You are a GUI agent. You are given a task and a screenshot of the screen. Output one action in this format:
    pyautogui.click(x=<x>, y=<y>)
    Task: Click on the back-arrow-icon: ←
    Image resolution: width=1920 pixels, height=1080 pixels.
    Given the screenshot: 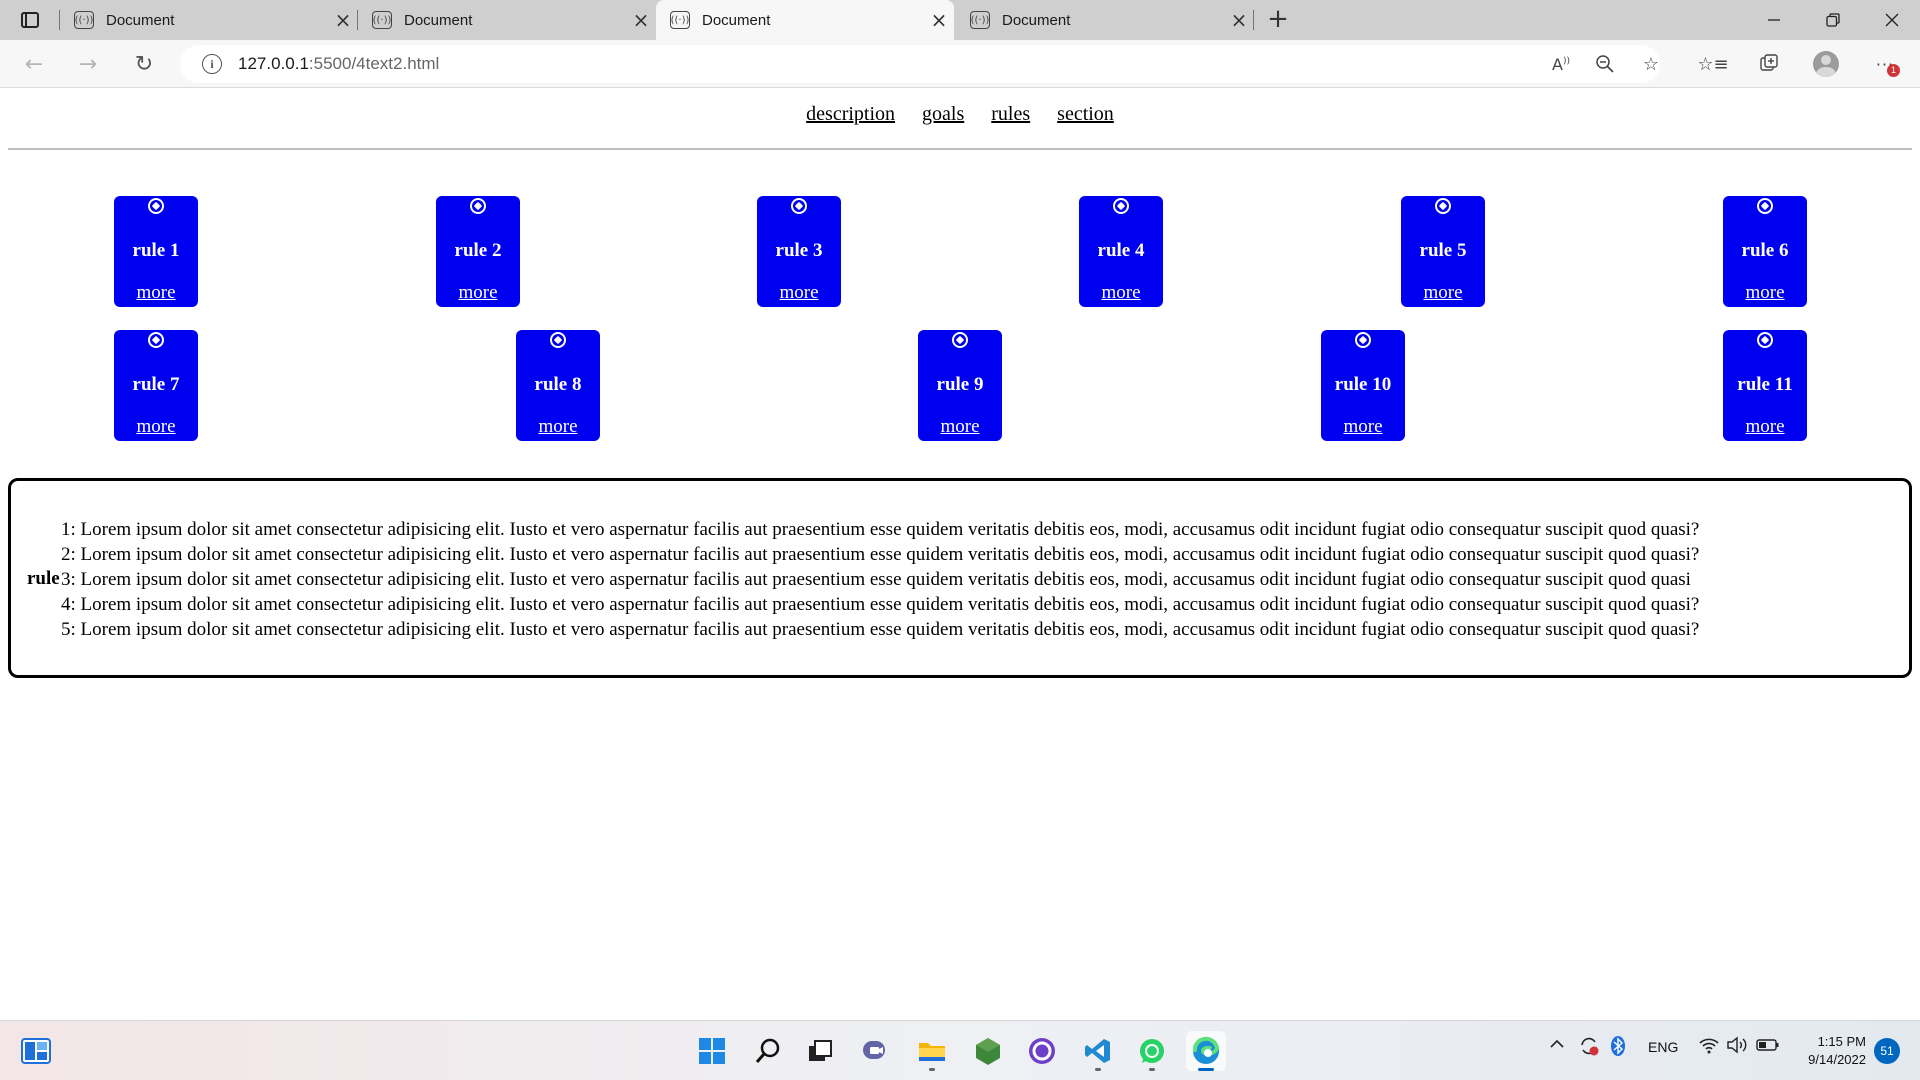 What is the action you would take?
    pyautogui.click(x=34, y=64)
    